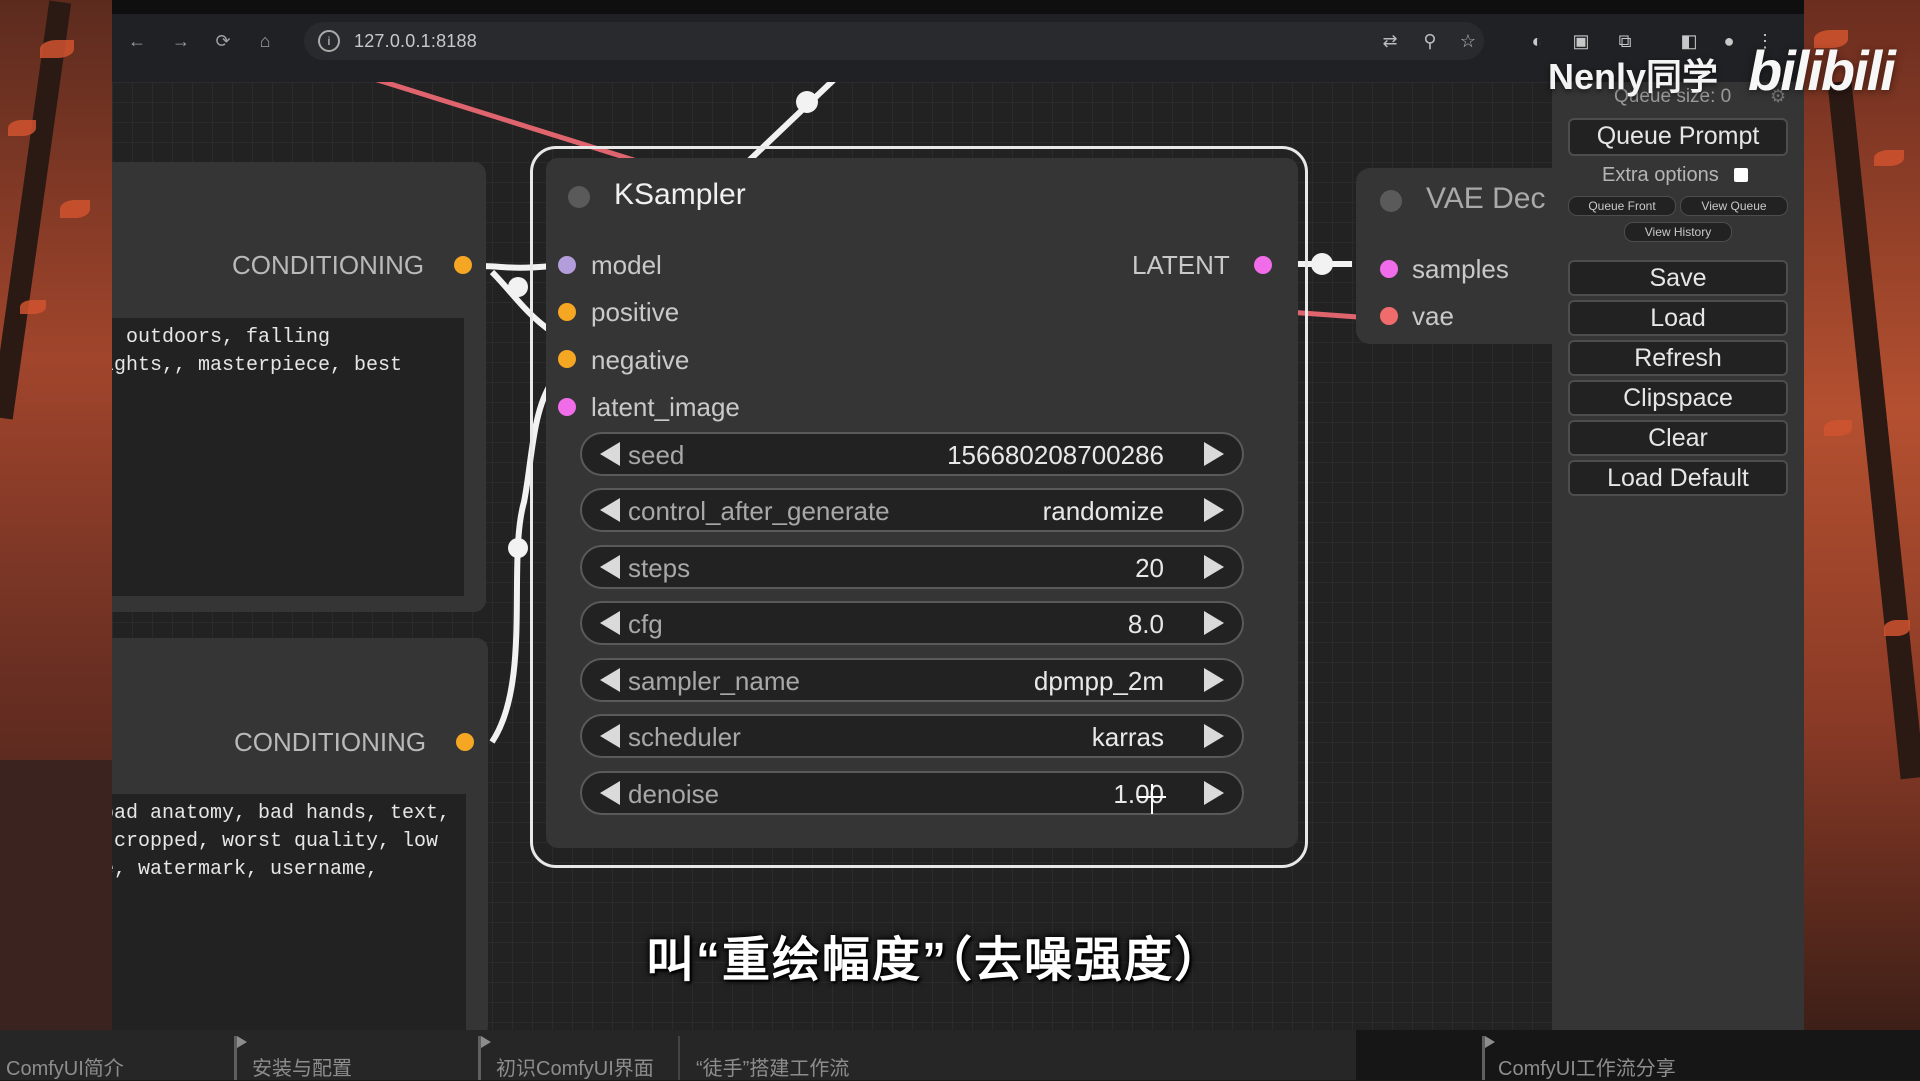 This screenshot has height=1081, width=1920. Describe the element at coordinates (223, 41) in the screenshot. I see `reload-icon: ⟳` at that location.